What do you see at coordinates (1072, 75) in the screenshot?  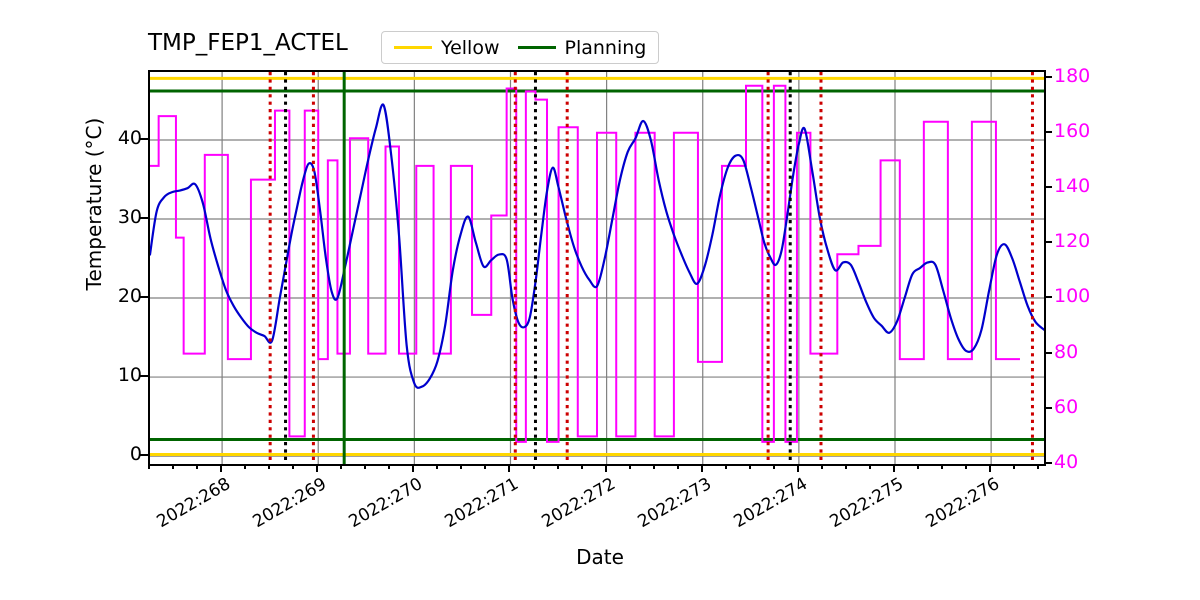 I see `y-axis-right-tick-label: 180` at bounding box center [1072, 75].